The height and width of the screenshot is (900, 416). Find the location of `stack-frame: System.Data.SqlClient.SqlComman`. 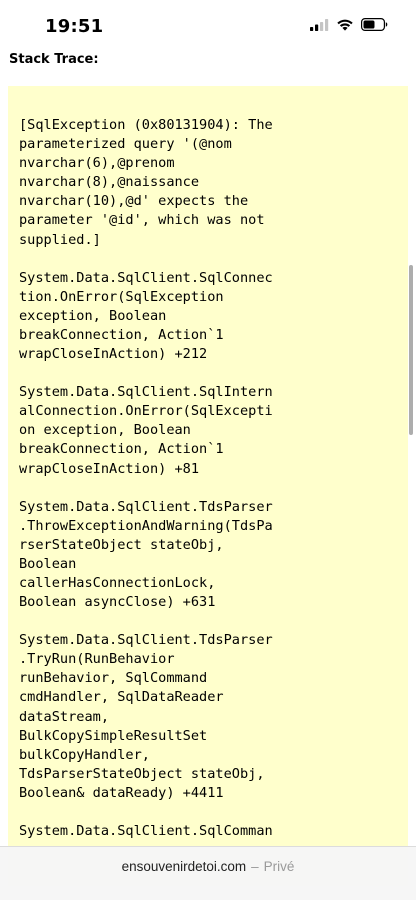

stack-frame: System.Data.SqlClient.SqlComman is located at coordinates (211, 831).